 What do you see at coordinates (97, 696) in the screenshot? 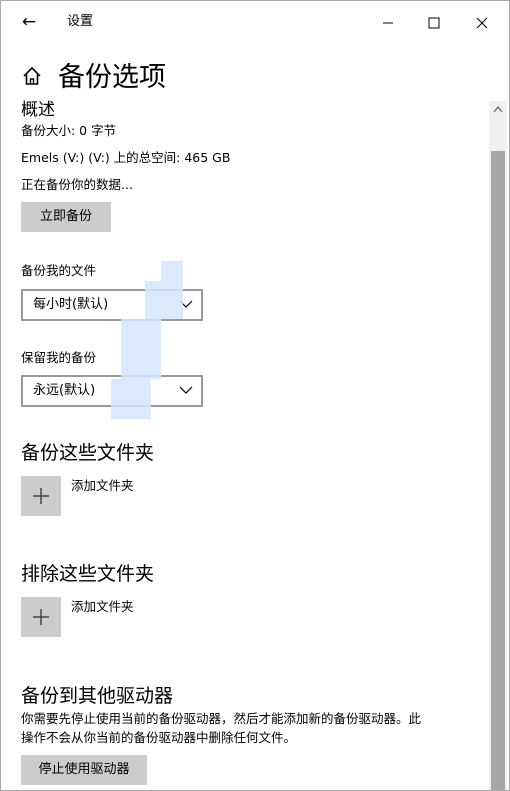
I see `other-drive-heading: 备份到其他驱动器` at bounding box center [97, 696].